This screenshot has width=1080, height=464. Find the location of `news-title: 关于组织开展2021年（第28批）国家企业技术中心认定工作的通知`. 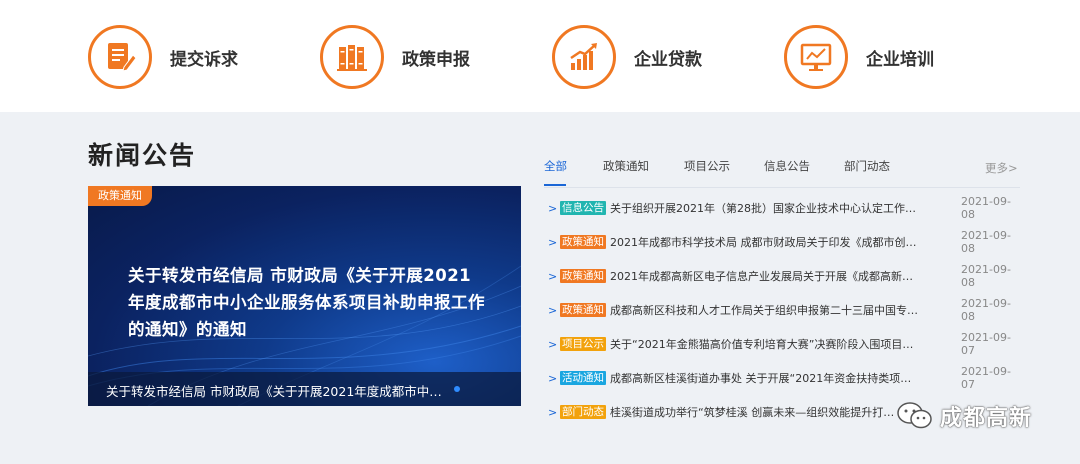

news-title: 关于组织开展2021年（第28批）国家企业技术中心认定工作的通知 is located at coordinates (764, 208).